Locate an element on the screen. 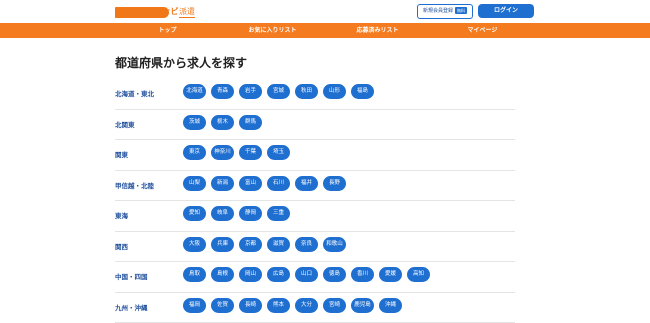 The image size is (650, 323). region-label: 関西 is located at coordinates (121, 246).